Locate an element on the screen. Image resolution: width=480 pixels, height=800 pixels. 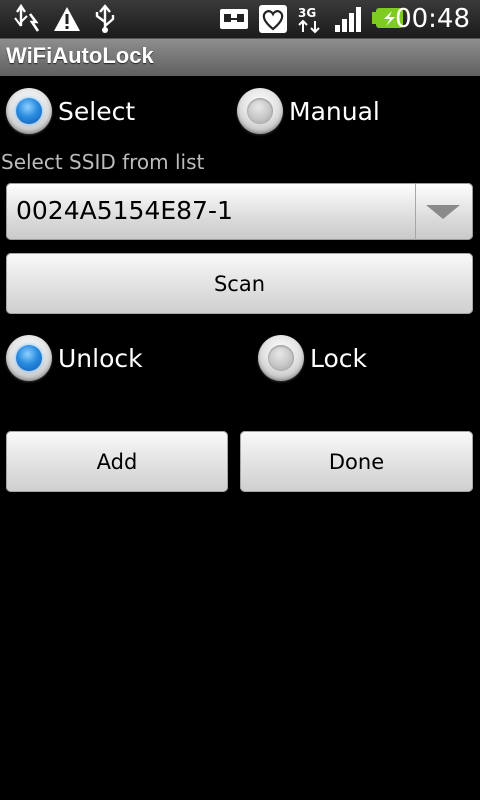
signal-icon is located at coordinates (348, 19).